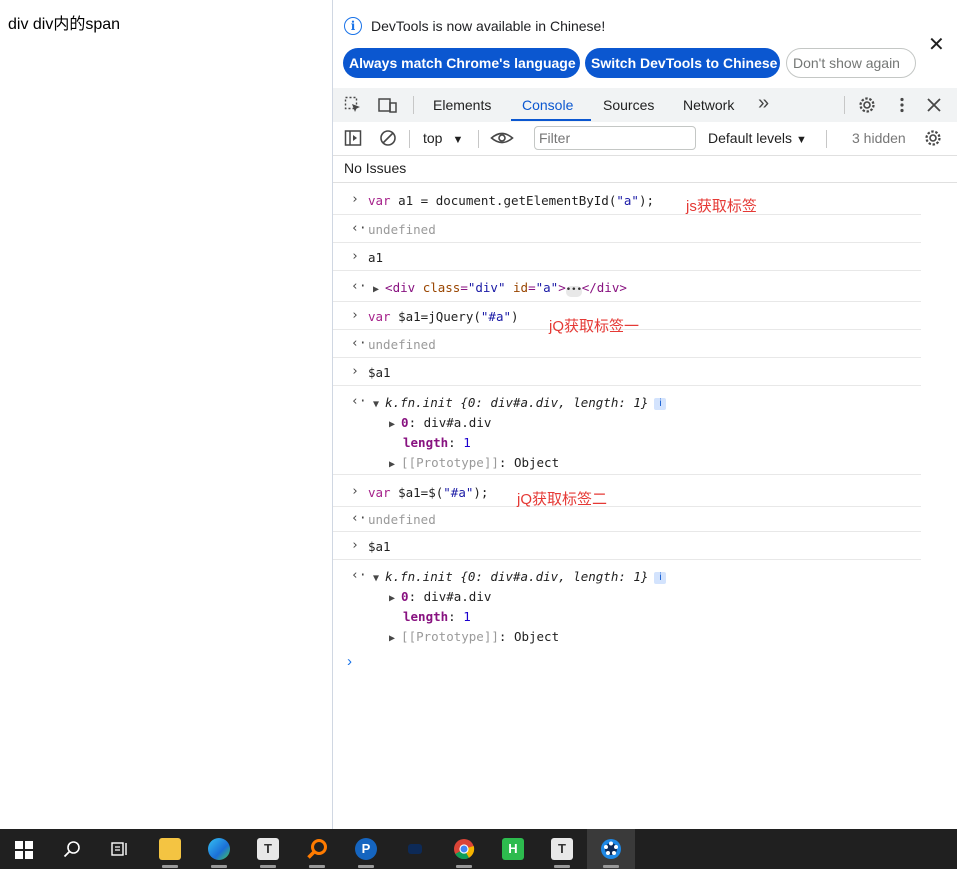  I want to click on taskbar-app-blue, so click(415, 849).